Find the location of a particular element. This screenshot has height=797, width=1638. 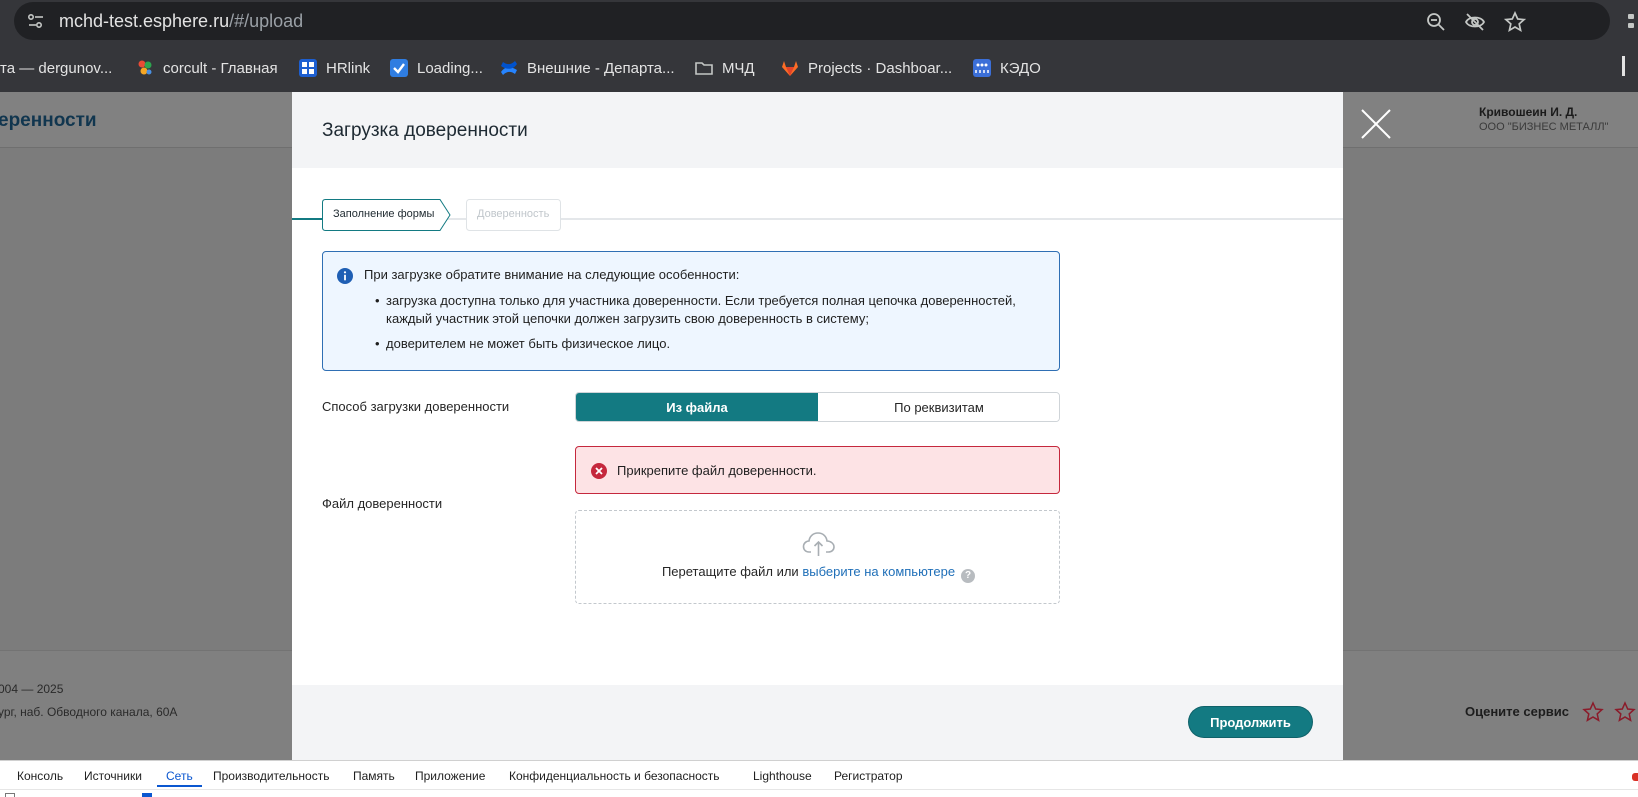

zoom-icon is located at coordinates (1436, 22).